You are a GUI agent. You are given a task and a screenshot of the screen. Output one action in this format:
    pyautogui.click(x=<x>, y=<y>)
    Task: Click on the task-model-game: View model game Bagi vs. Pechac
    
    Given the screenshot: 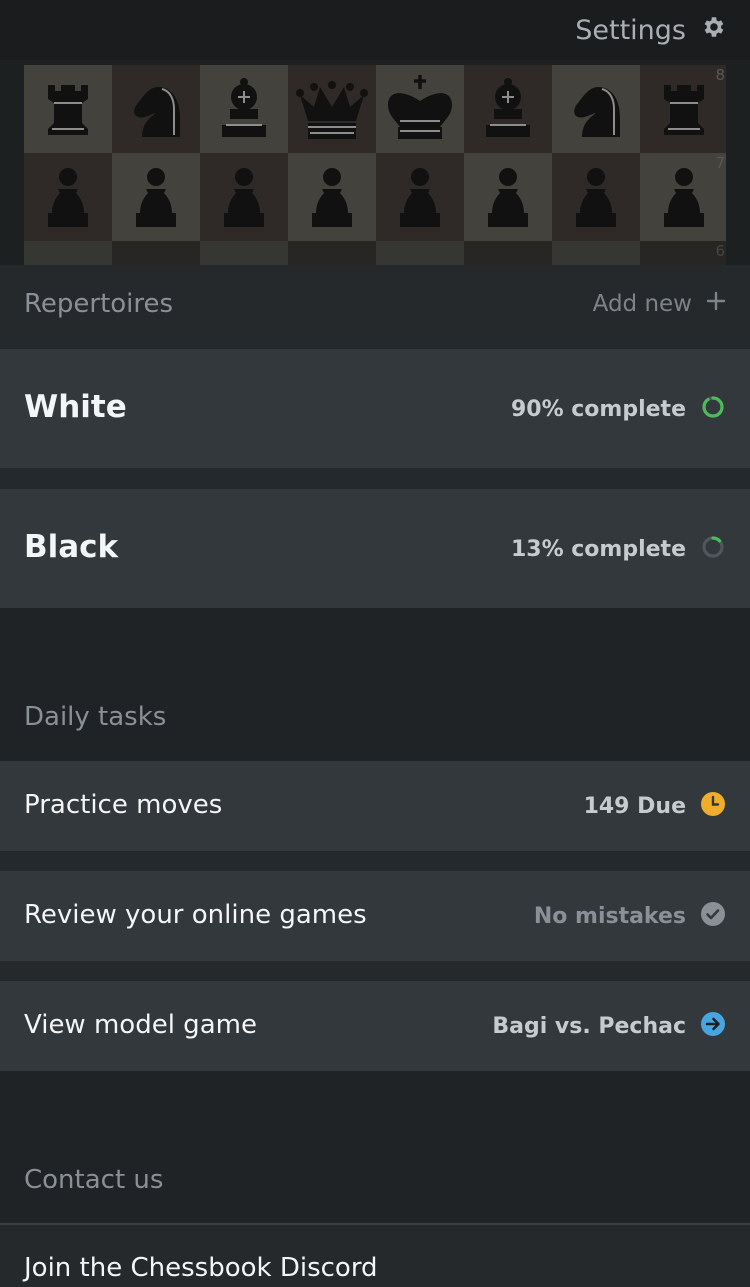 What is the action you would take?
    pyautogui.click(x=375, y=1026)
    